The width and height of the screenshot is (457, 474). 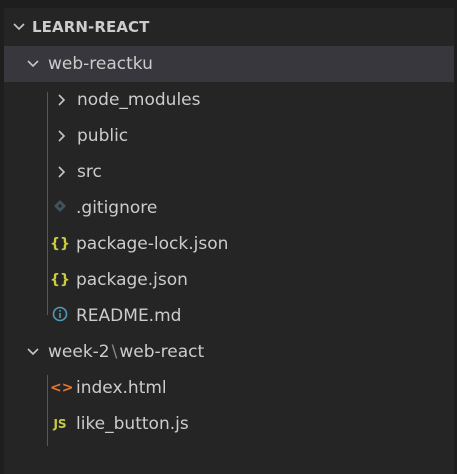 I want to click on folder-label: node_modules, so click(x=139, y=100).